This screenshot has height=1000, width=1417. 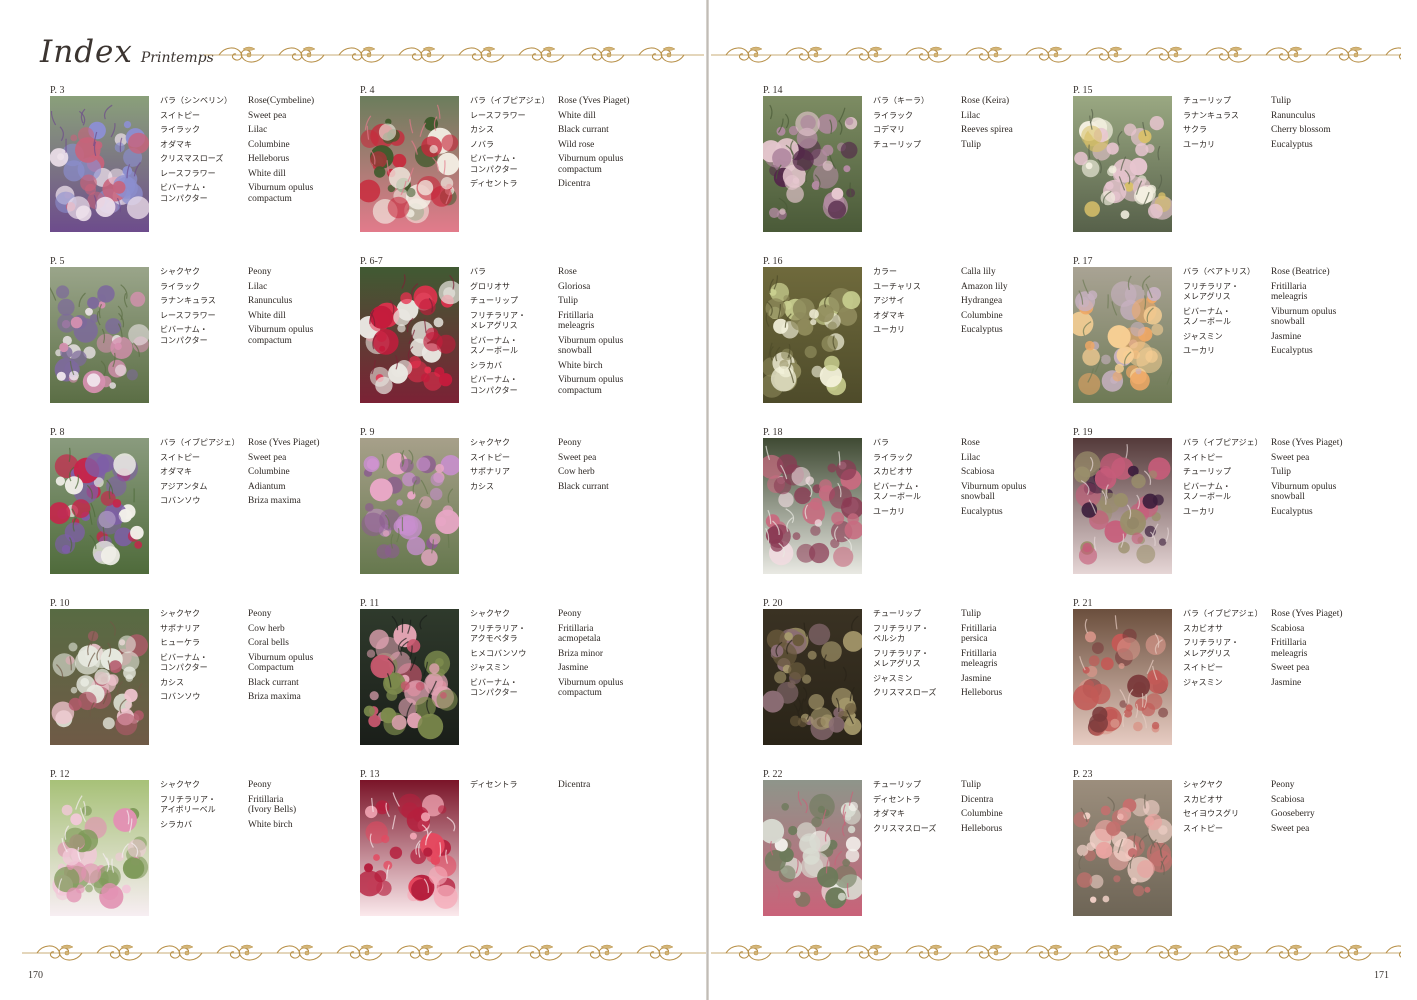 I want to click on entry-page-label: P. 9, so click(x=367, y=432).